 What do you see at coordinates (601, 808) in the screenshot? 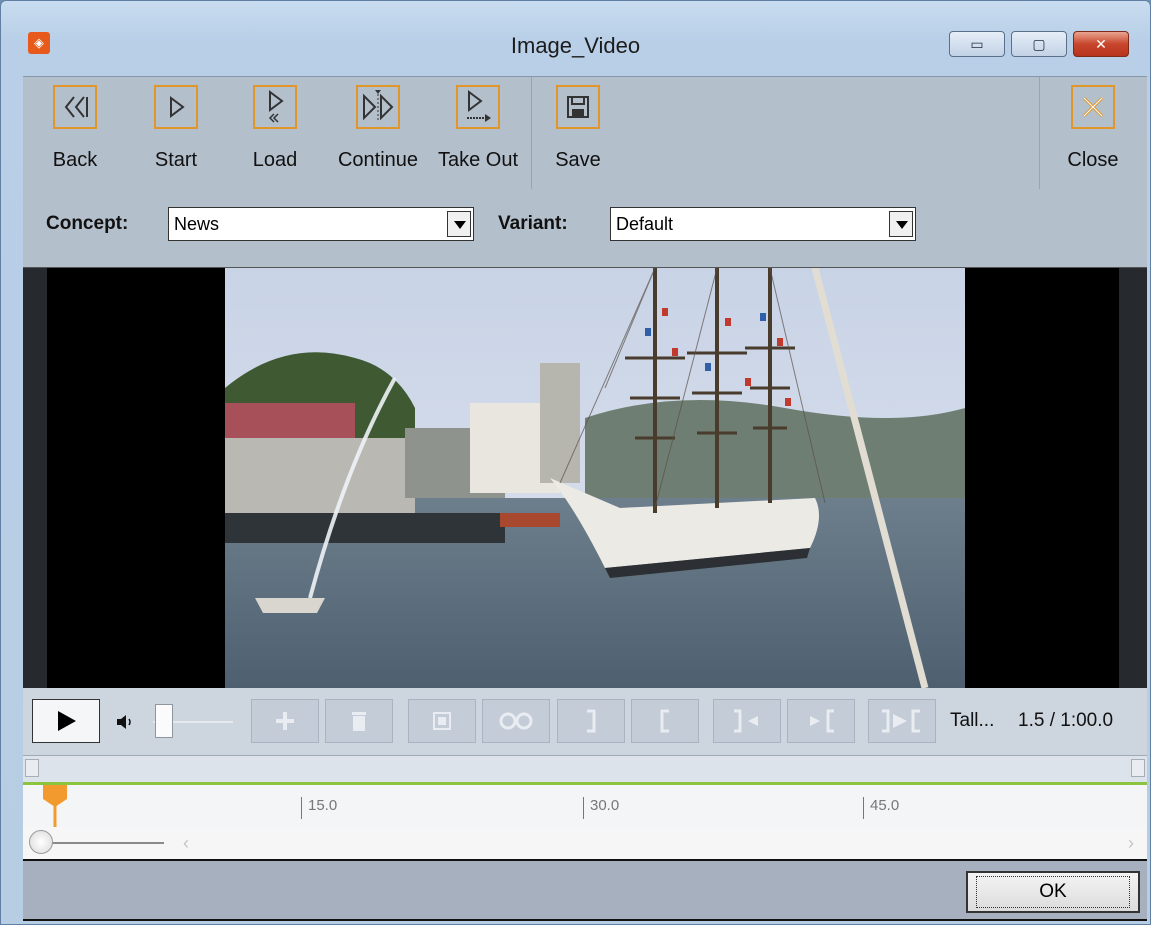
I see `timeline-tick: 30.0` at bounding box center [601, 808].